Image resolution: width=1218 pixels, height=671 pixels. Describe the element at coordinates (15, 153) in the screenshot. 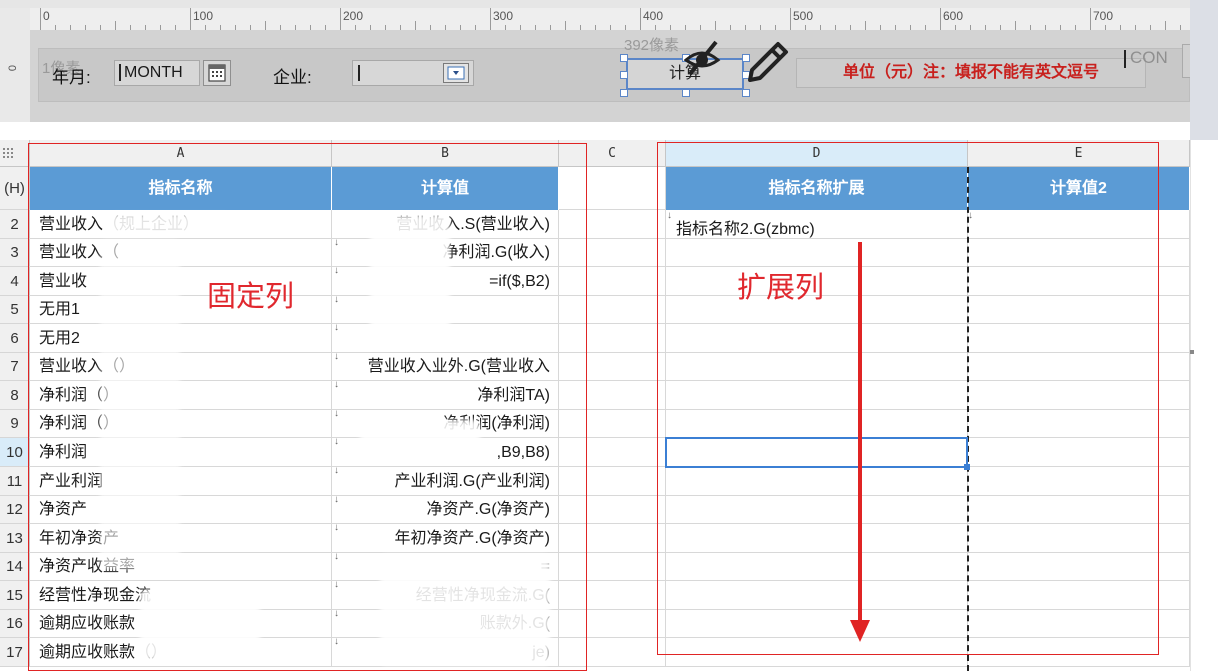

I see `select-all-corner` at that location.